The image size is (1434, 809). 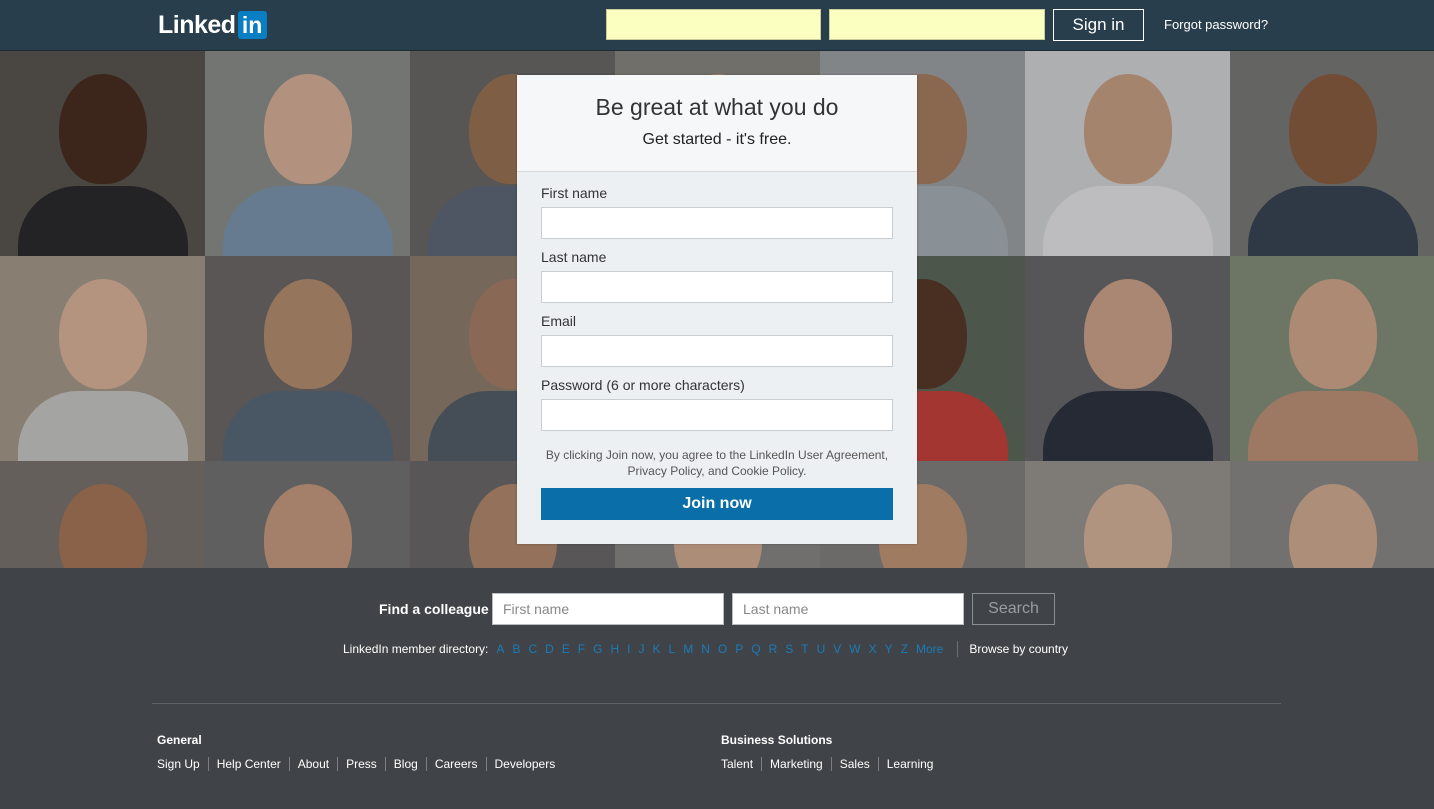 I want to click on footer-link-marketing: Marketing, so click(x=796, y=764).